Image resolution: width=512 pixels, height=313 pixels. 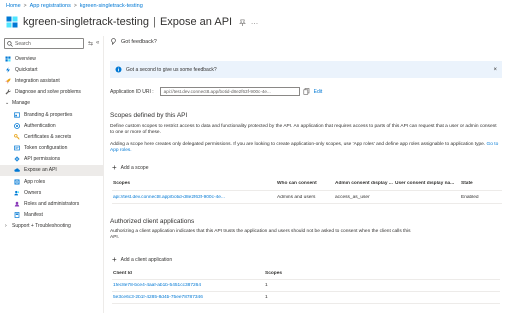 What do you see at coordinates (40, 170) in the screenshot?
I see `sidebar-item-label: Expose an API` at bounding box center [40, 170].